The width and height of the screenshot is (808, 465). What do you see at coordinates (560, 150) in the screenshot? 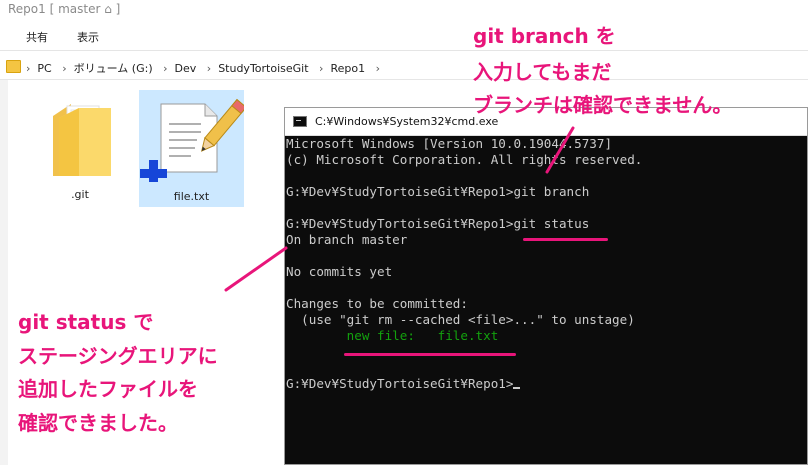
I see `pointer-line-top` at bounding box center [560, 150].